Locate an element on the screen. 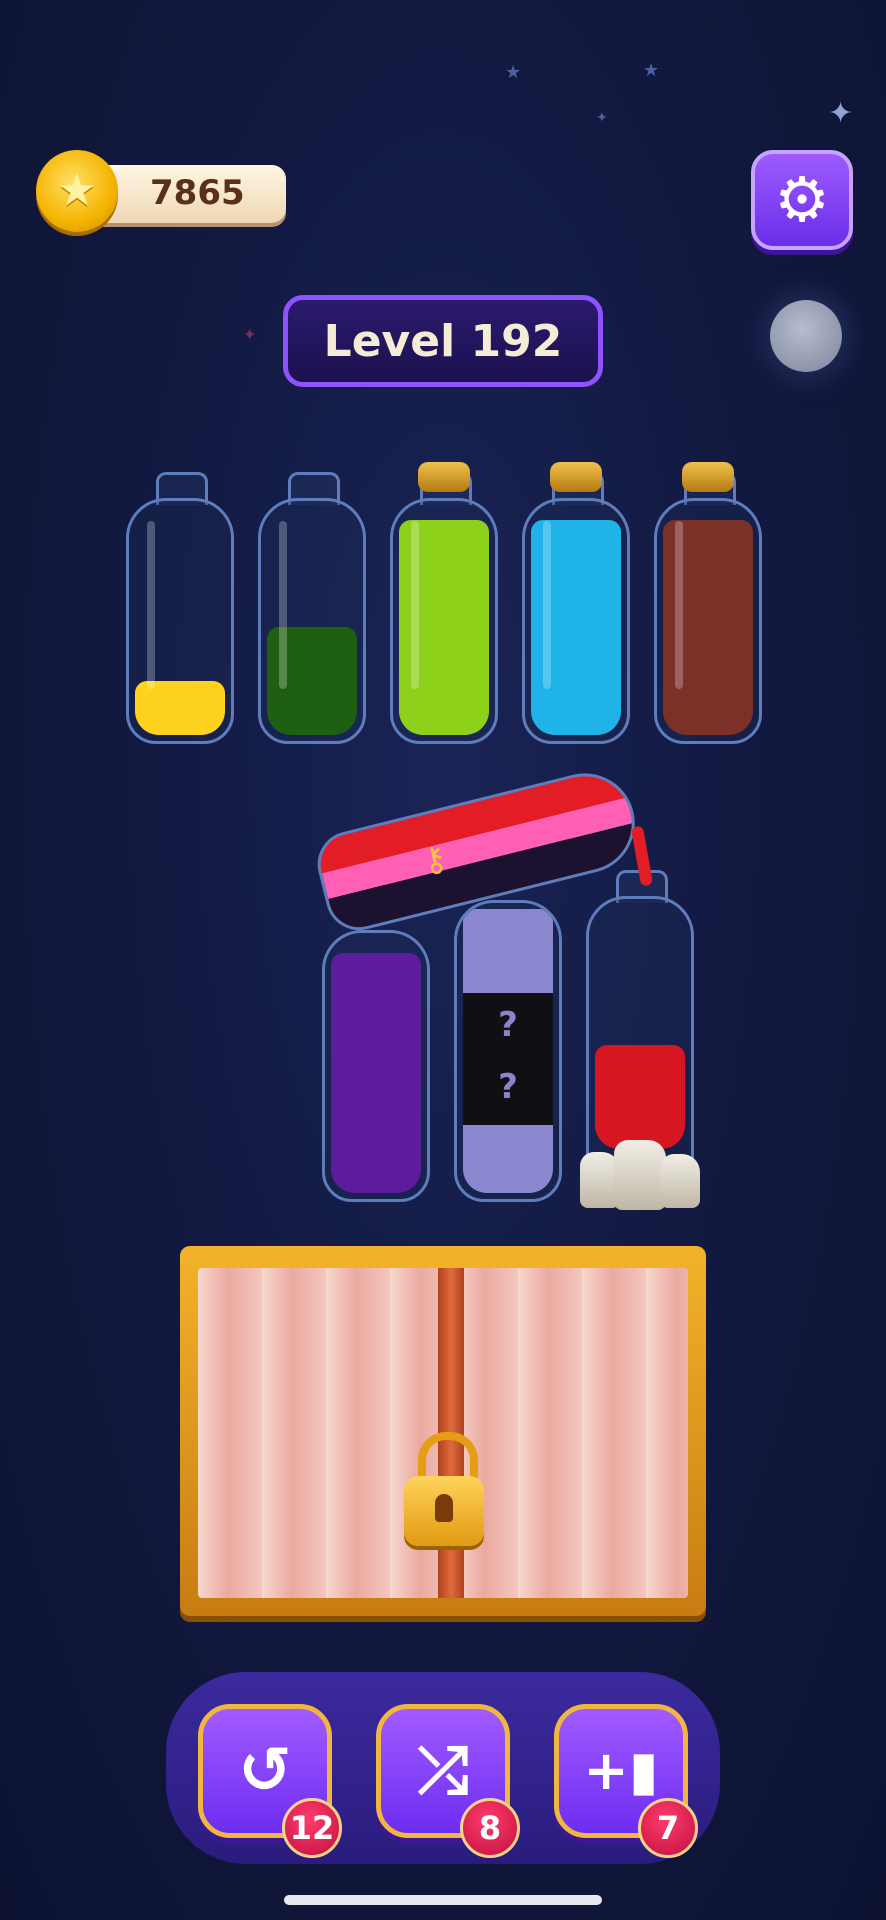 This screenshot has height=1920, width=886. undo-icon: ↺ is located at coordinates (265, 1771).